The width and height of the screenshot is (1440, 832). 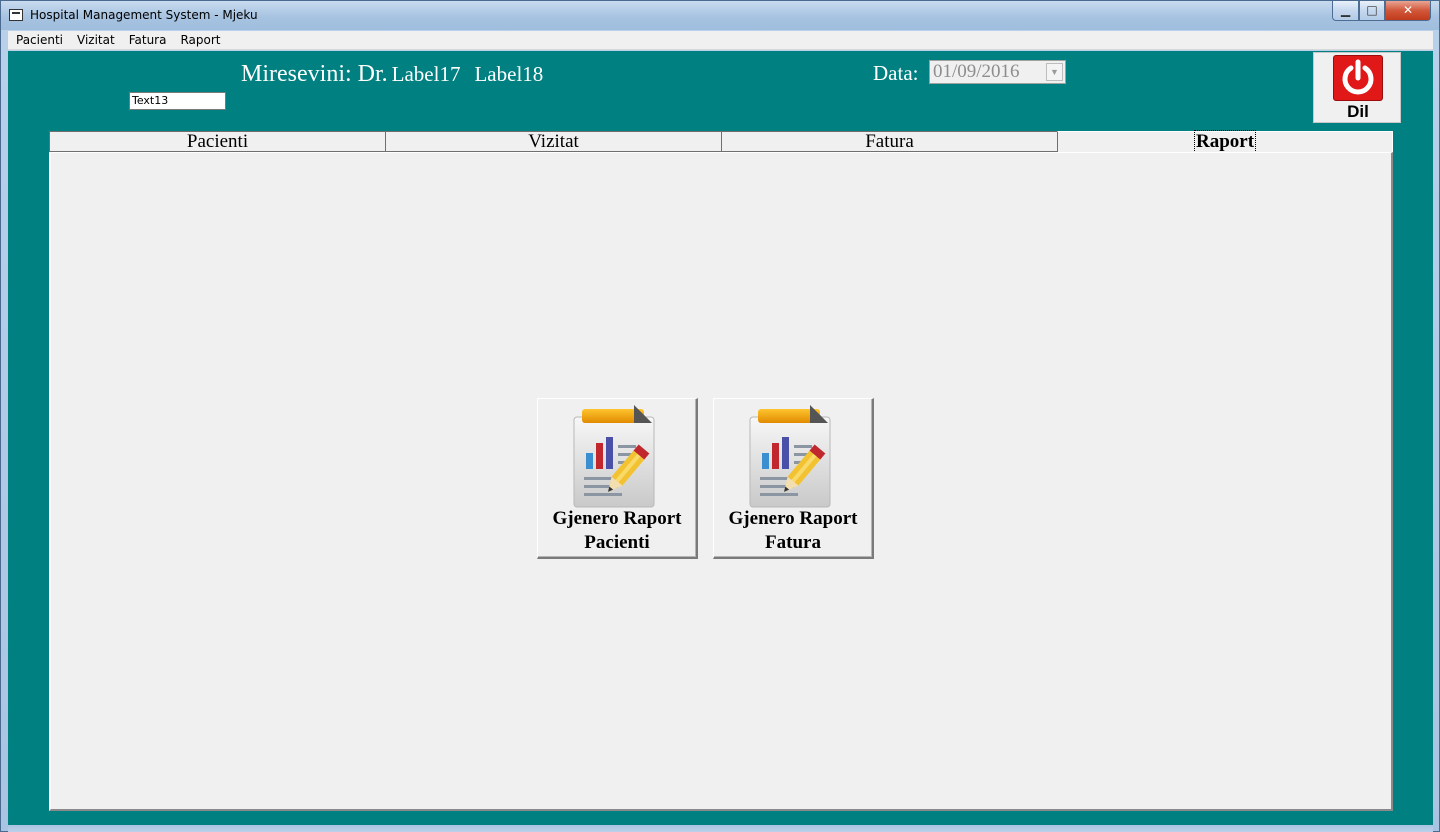 What do you see at coordinates (1358, 78) in the screenshot?
I see `power-icon` at bounding box center [1358, 78].